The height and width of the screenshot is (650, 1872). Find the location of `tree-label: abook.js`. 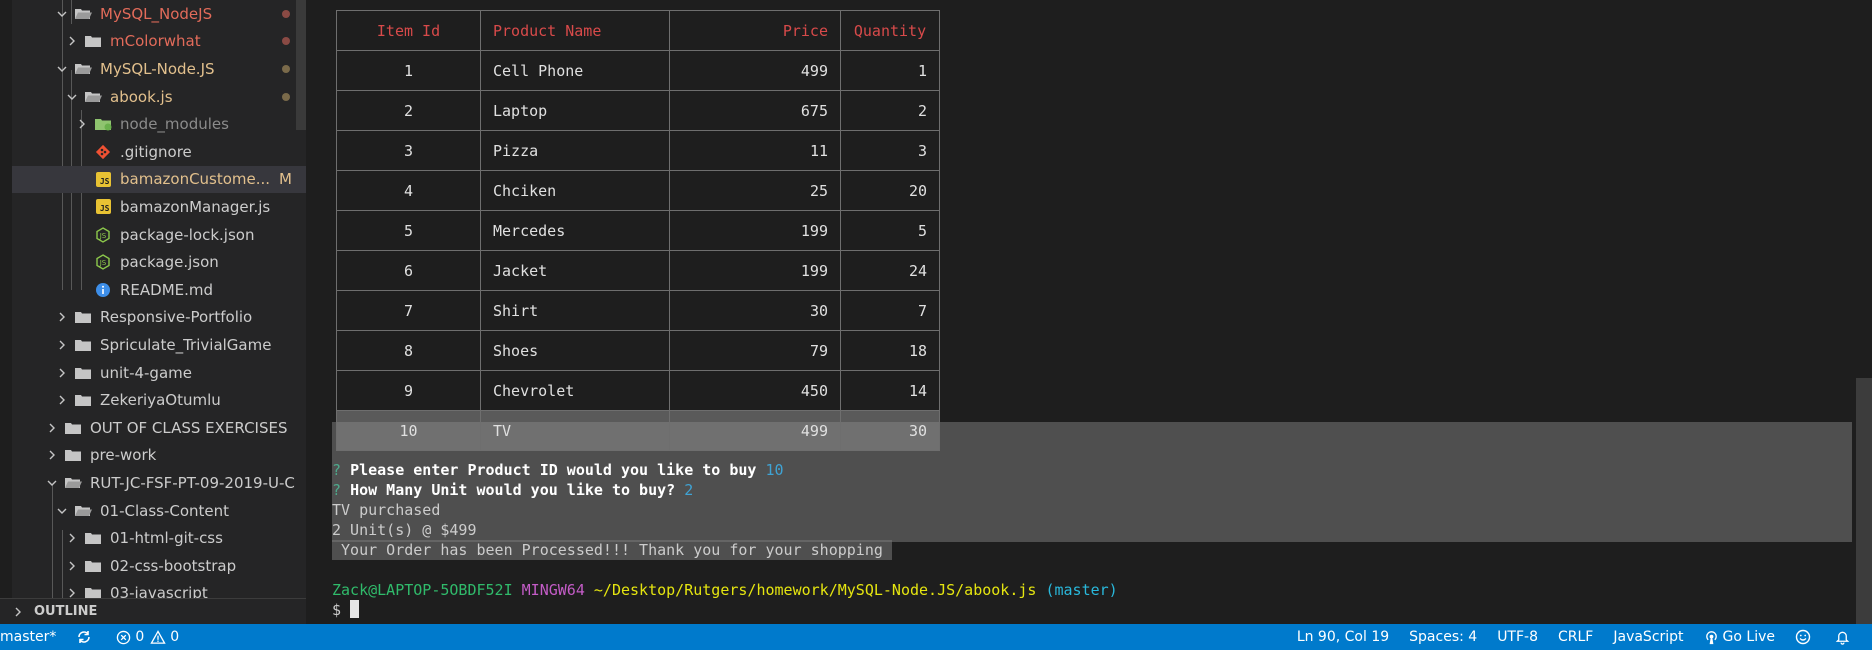

tree-label: abook.js is located at coordinates (141, 96).